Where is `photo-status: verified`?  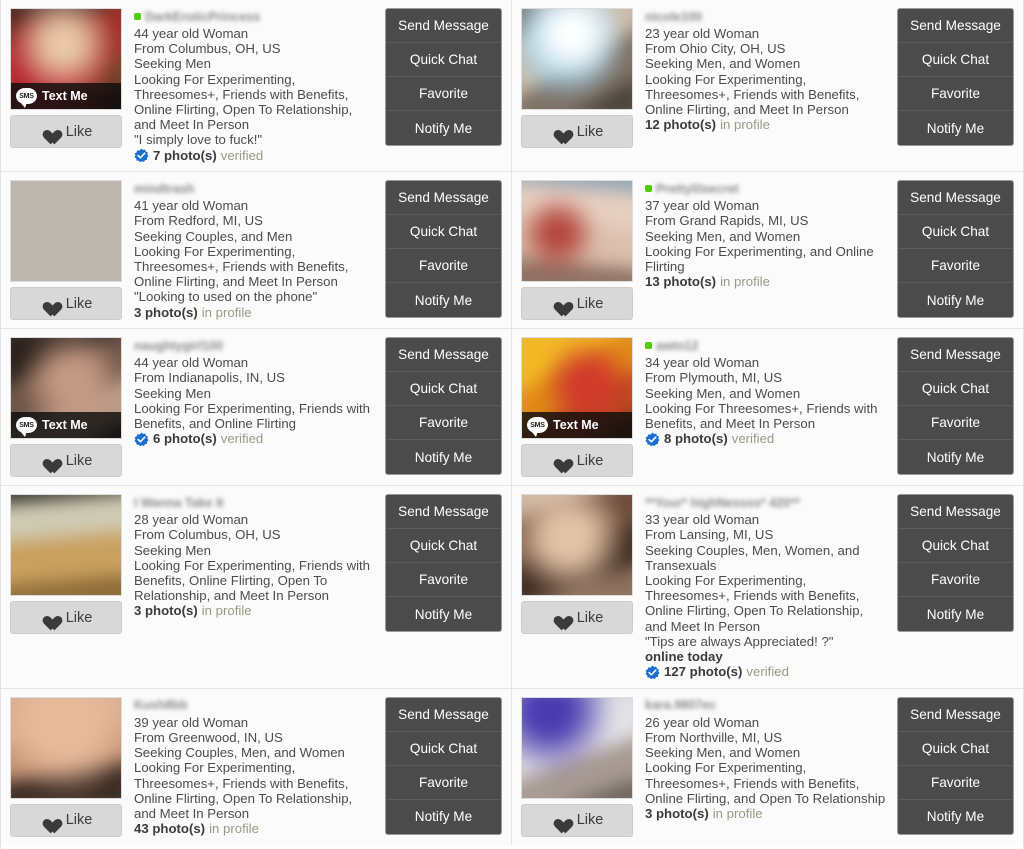 photo-status: verified is located at coordinates (242, 439).